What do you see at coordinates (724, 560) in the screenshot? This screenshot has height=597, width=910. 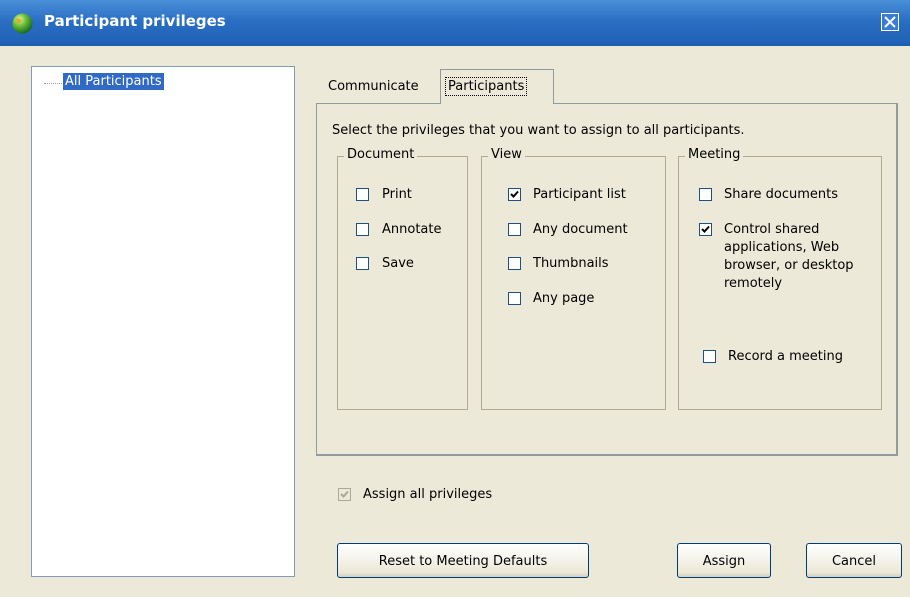 I see `assign-button: Assign` at bounding box center [724, 560].